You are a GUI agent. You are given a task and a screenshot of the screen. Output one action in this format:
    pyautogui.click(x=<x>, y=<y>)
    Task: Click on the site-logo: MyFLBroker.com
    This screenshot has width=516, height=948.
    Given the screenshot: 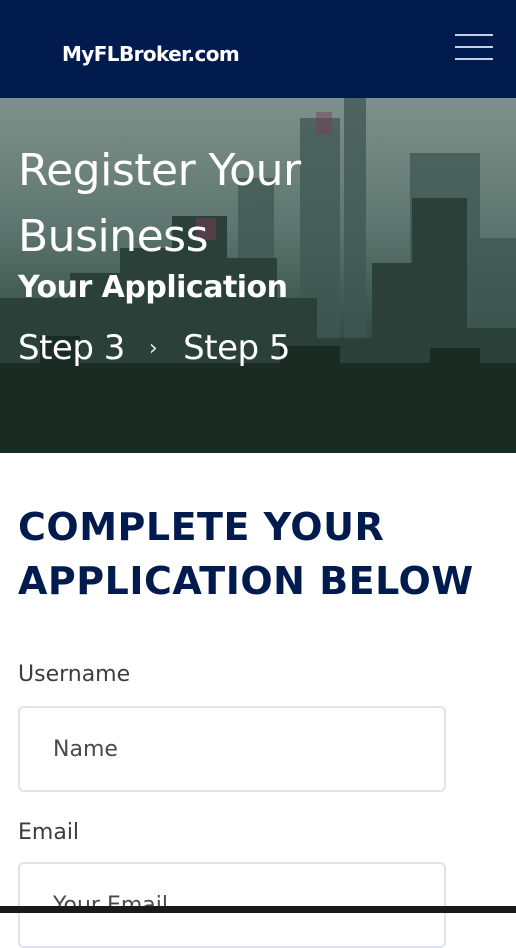 What is the action you would take?
    pyautogui.click(x=151, y=54)
    